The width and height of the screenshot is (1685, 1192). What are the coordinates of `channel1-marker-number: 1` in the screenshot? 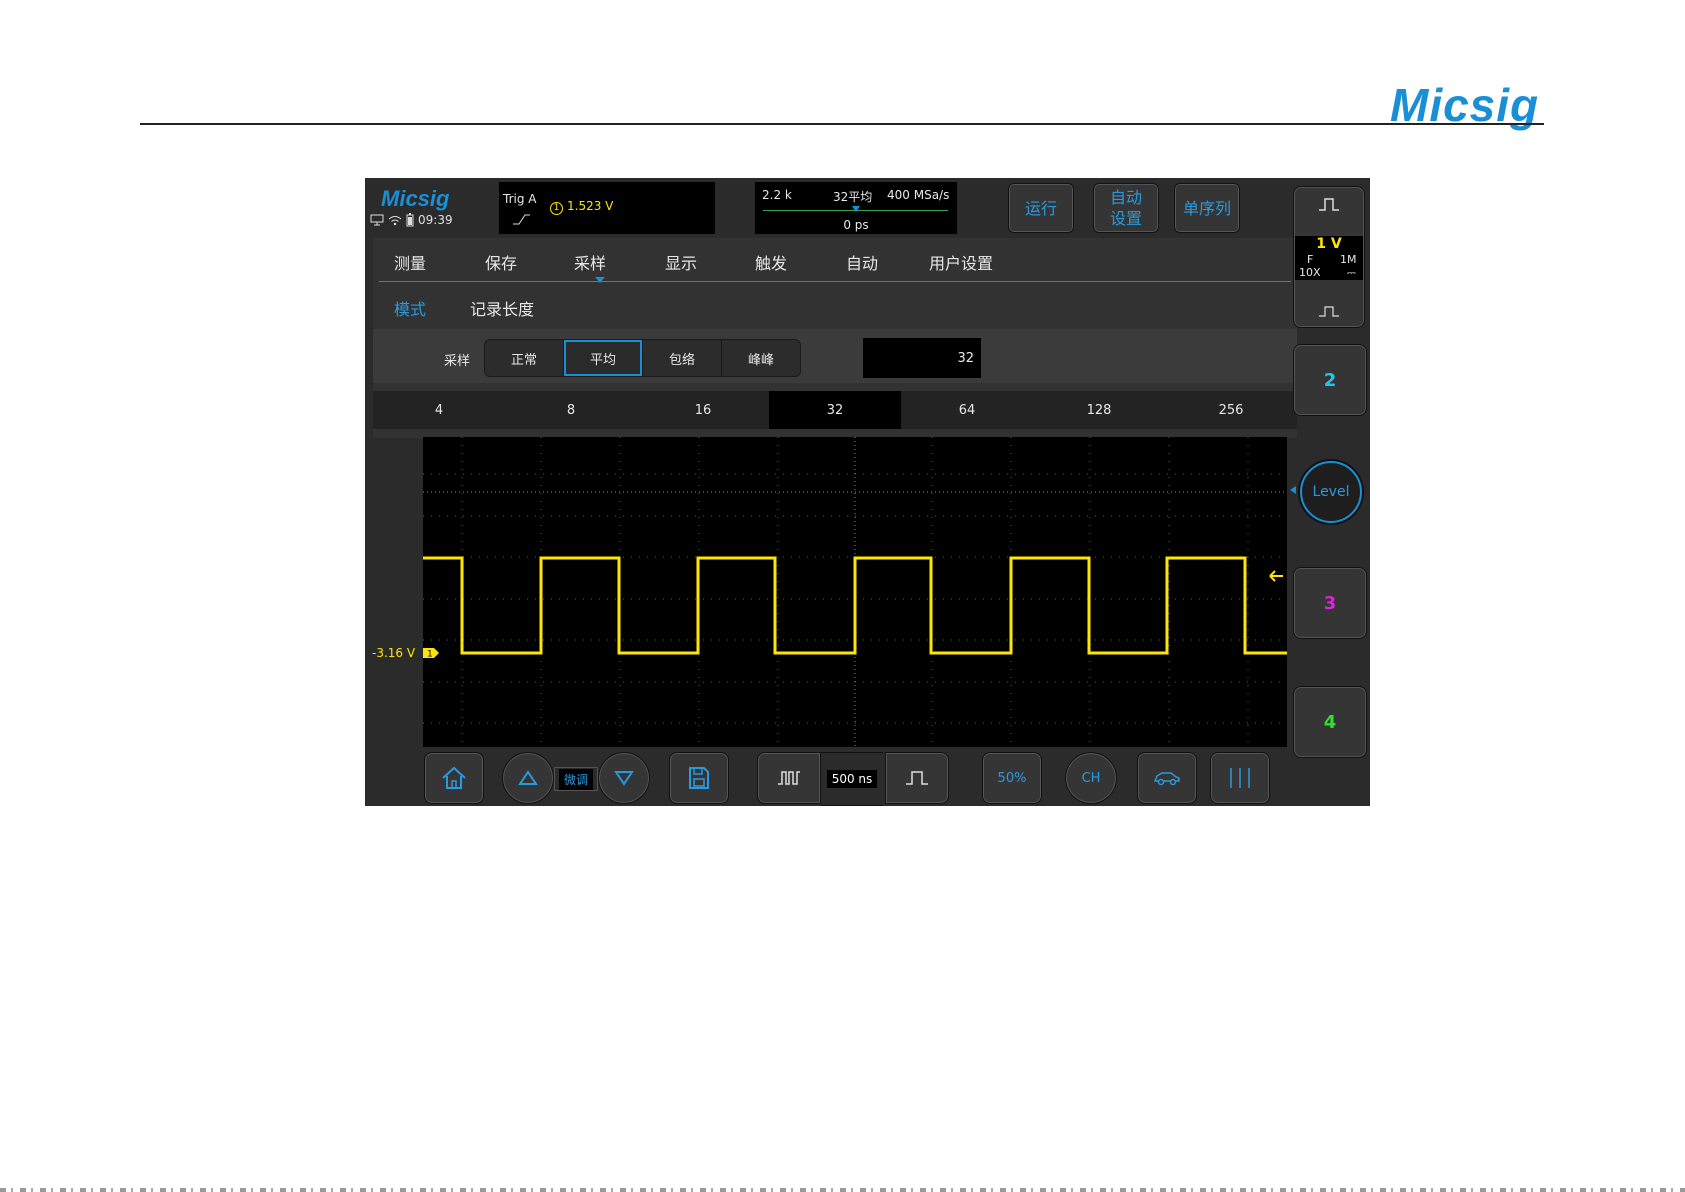 It's located at (430, 655).